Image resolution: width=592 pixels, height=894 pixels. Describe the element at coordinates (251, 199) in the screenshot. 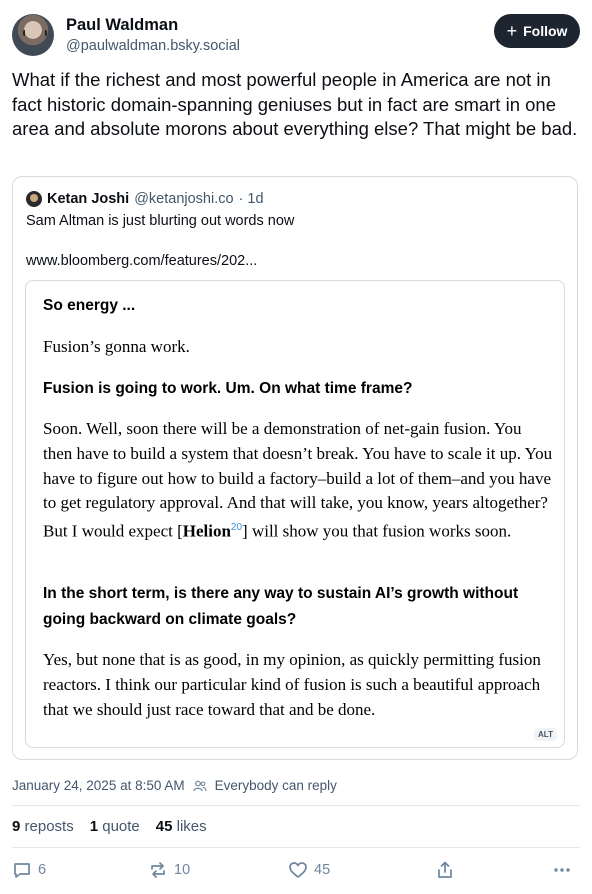

I see `quote-time: · 1d` at that location.